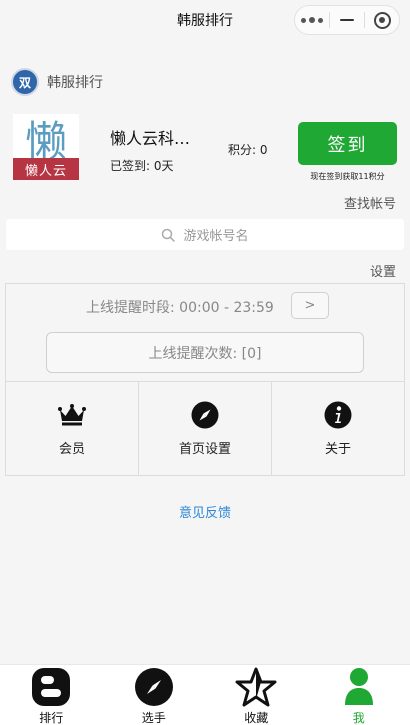 The image size is (410, 725). What do you see at coordinates (204, 449) in the screenshot?
I see `grid-label-home-settings: 首页设置` at bounding box center [204, 449].